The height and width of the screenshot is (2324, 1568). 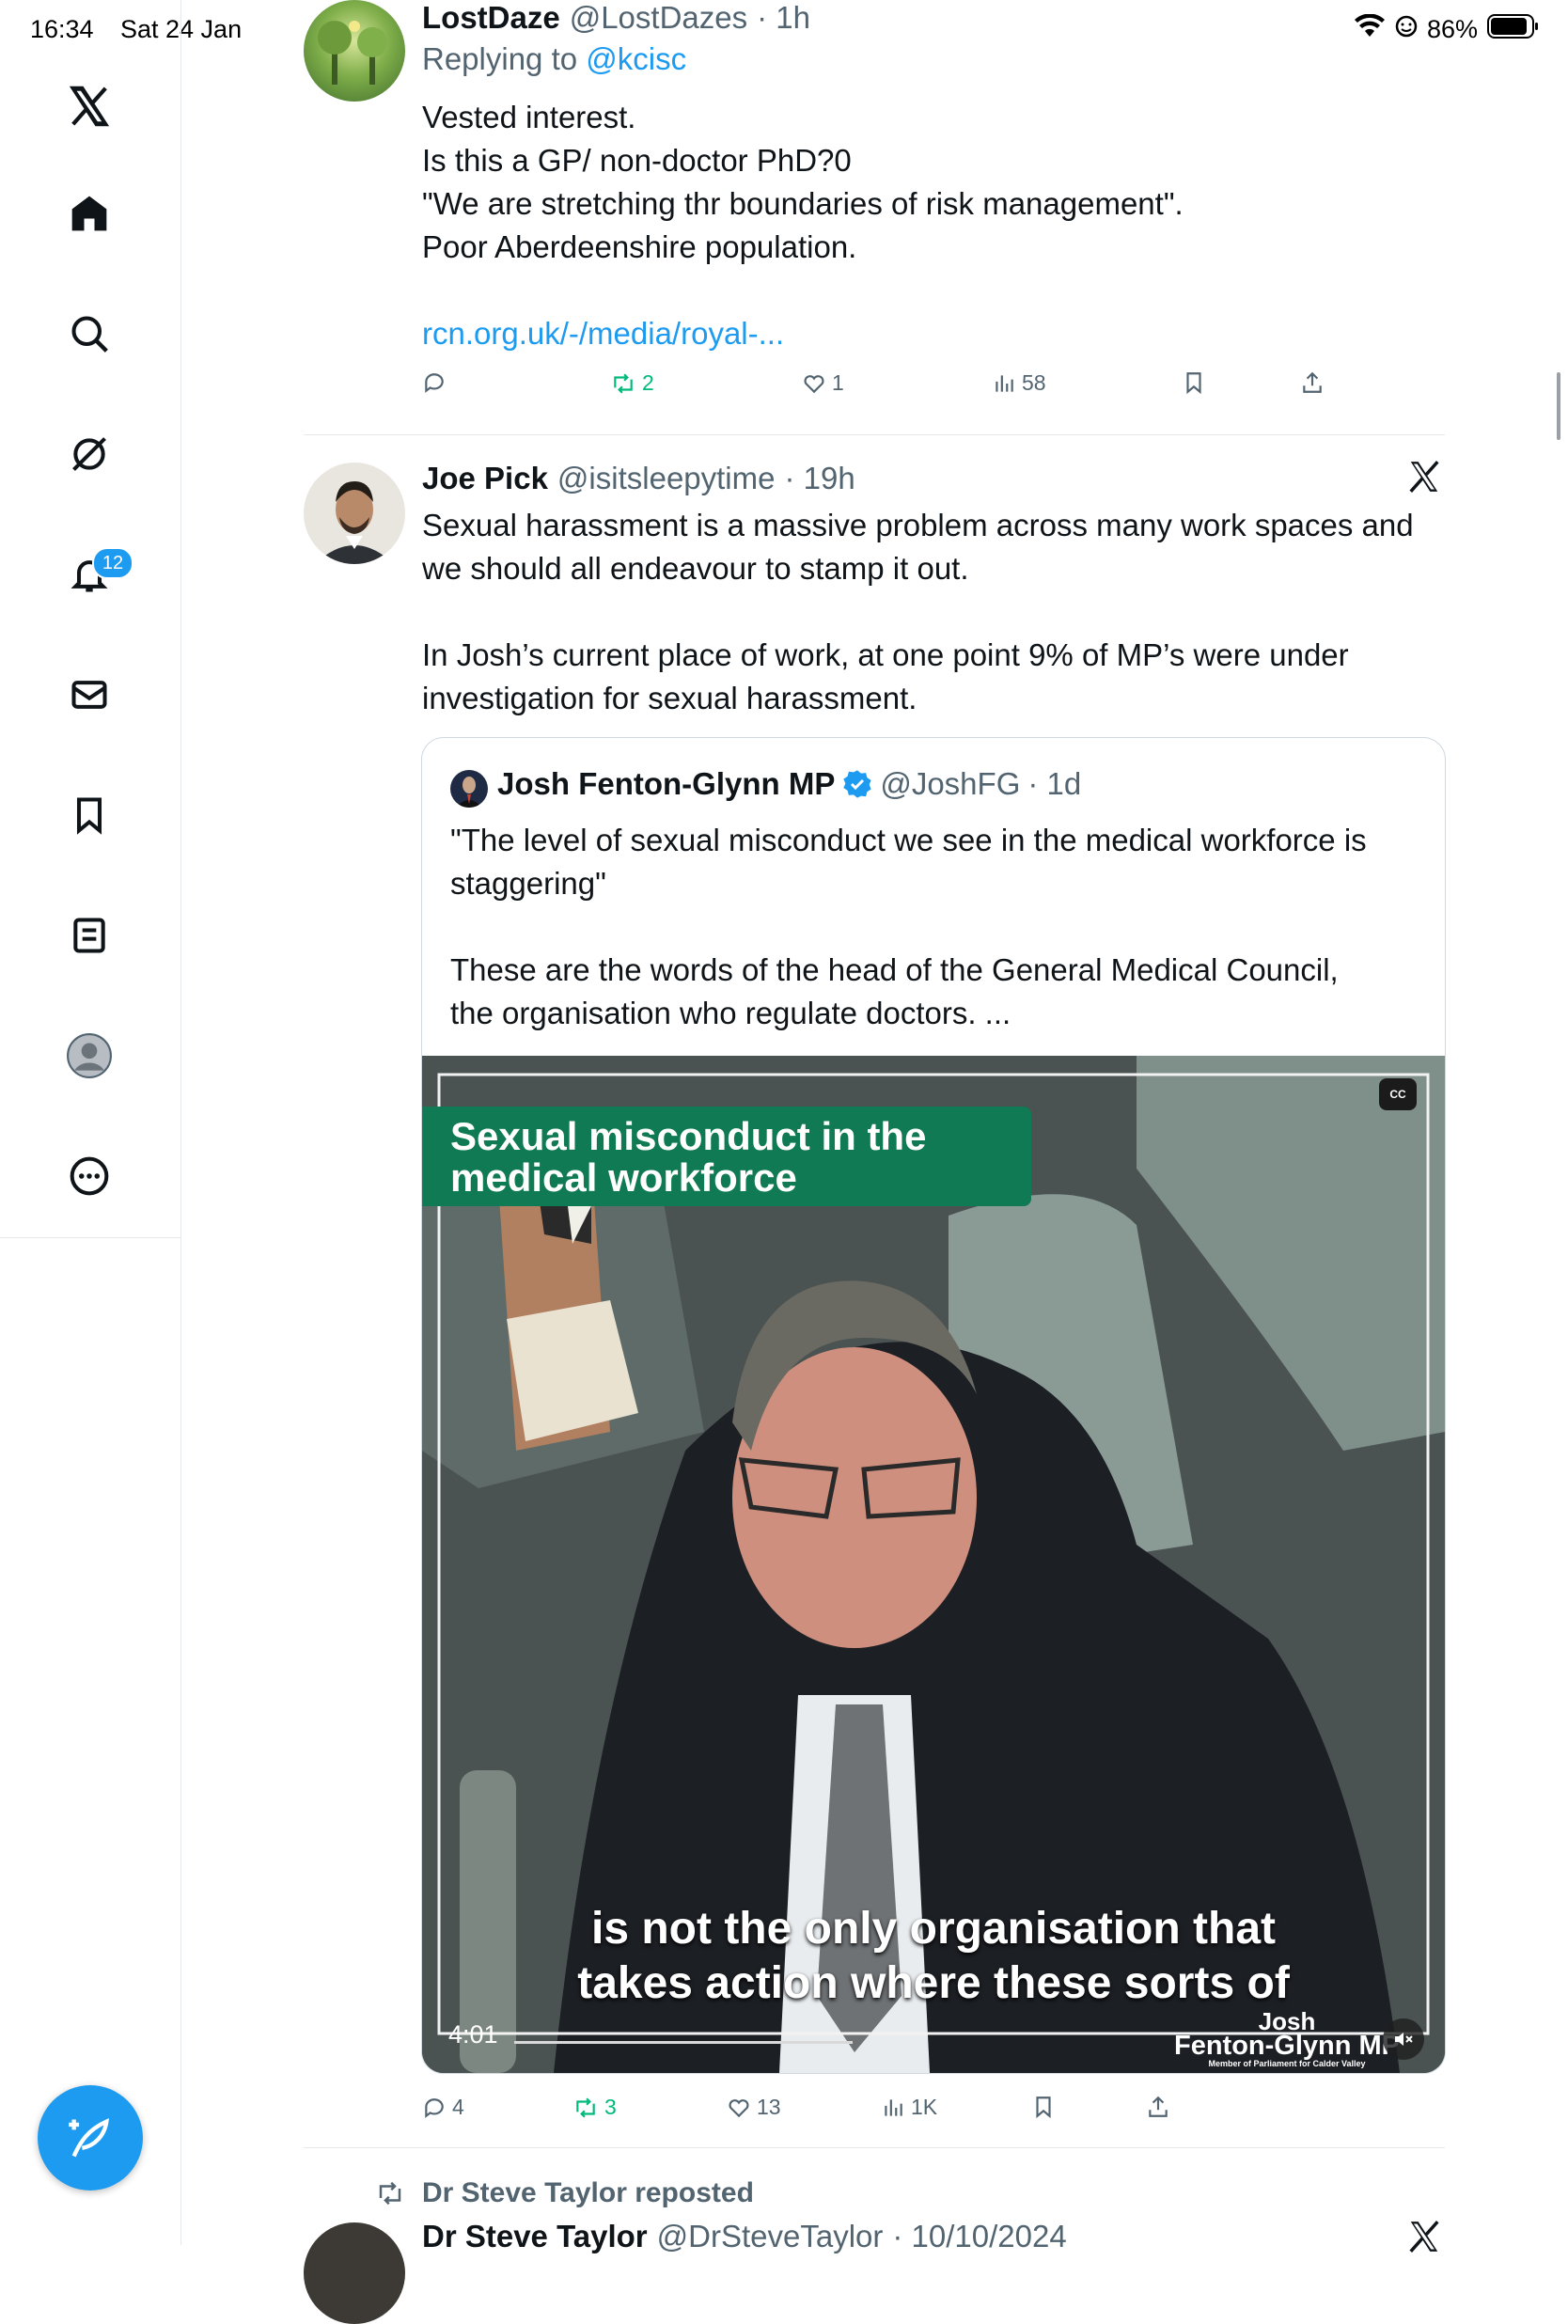 What do you see at coordinates (1287, 2046) in the screenshot?
I see `watermark-line: Fenton-Glynn MP` at bounding box center [1287, 2046].